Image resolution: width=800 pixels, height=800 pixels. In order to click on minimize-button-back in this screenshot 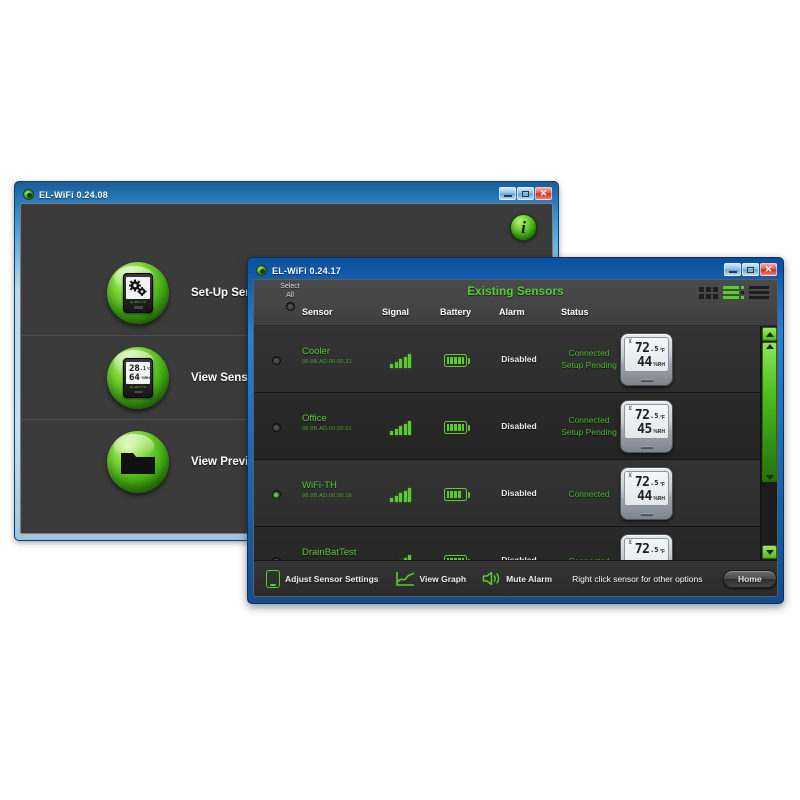, I will do `click(507, 193)`.